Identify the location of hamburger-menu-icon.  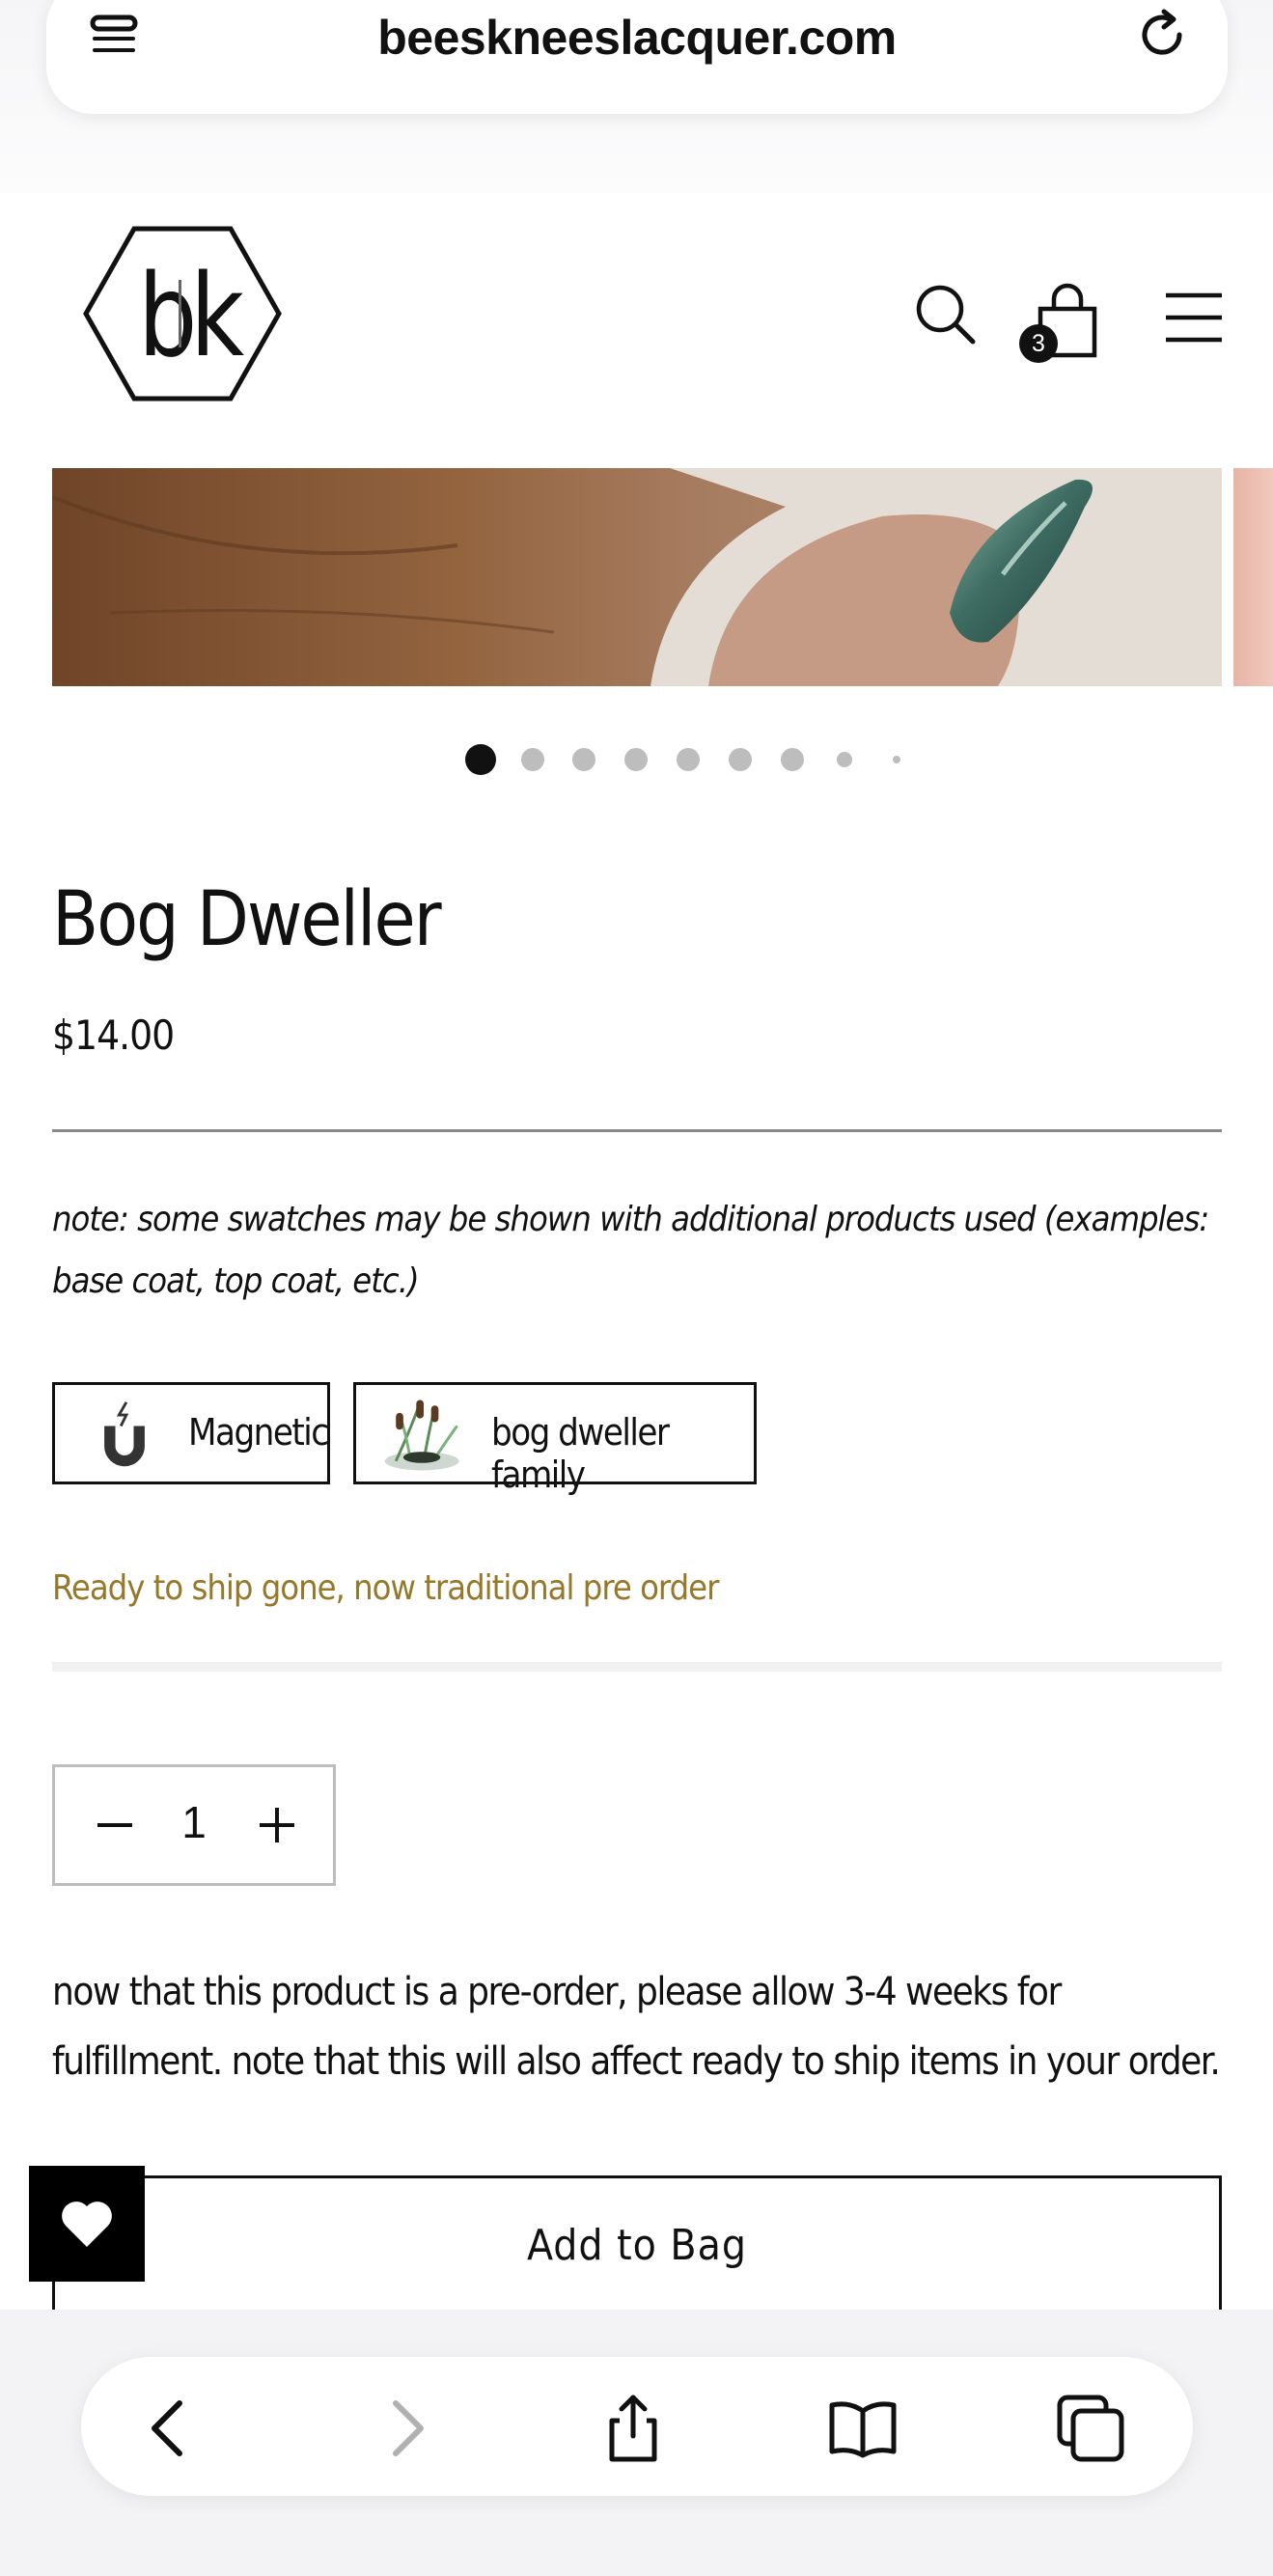
(1194, 317).